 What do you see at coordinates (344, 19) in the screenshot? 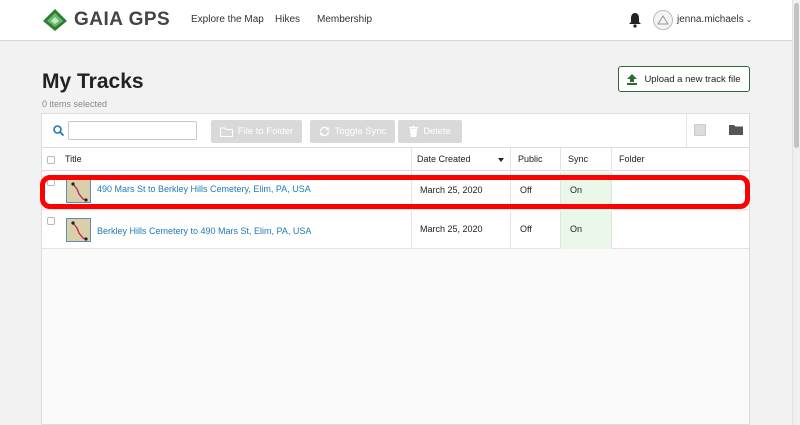
I see `nav-membership: Membership` at bounding box center [344, 19].